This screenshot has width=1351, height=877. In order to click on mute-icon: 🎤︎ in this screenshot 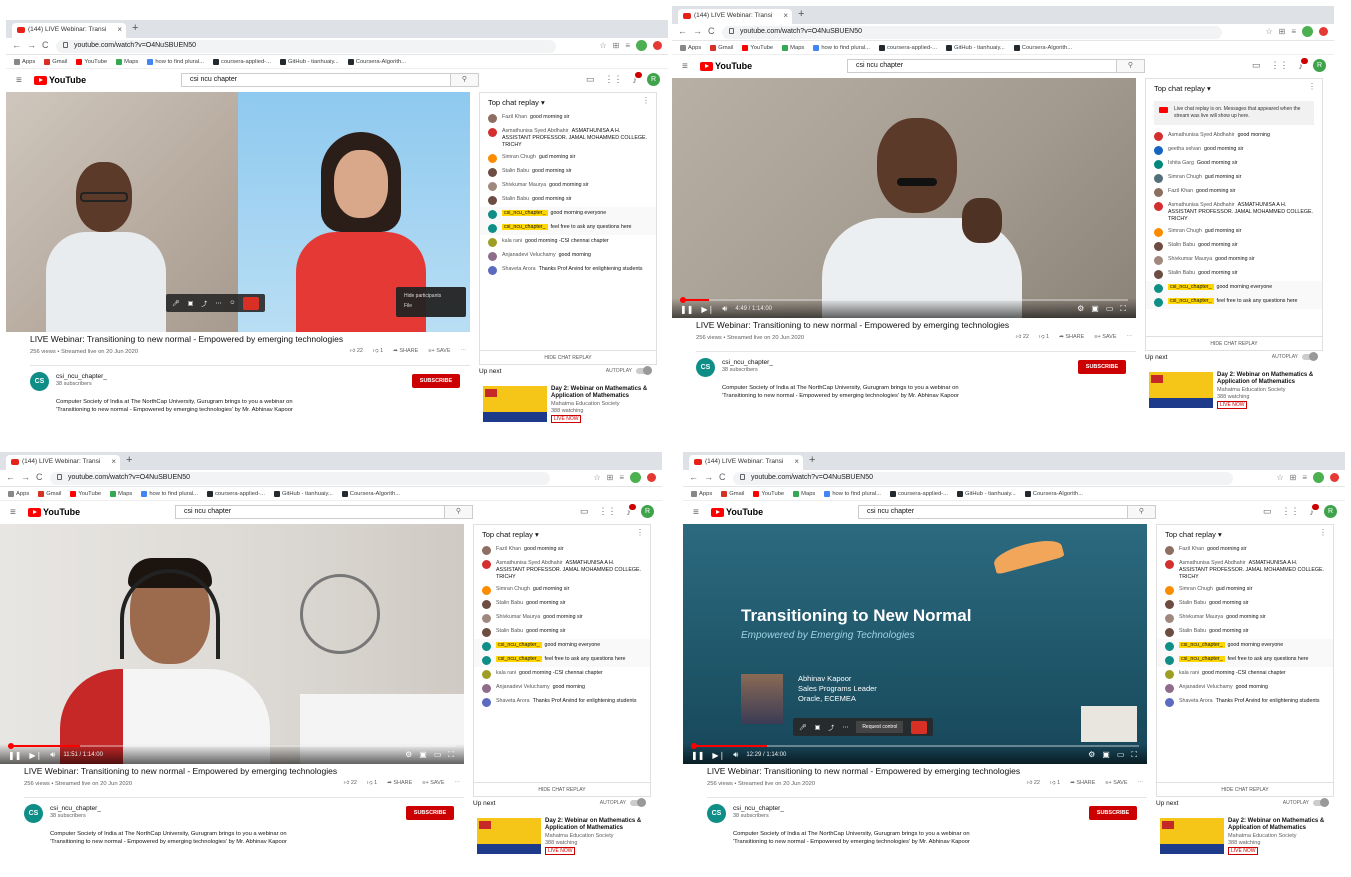, I will do `click(803, 727)`.